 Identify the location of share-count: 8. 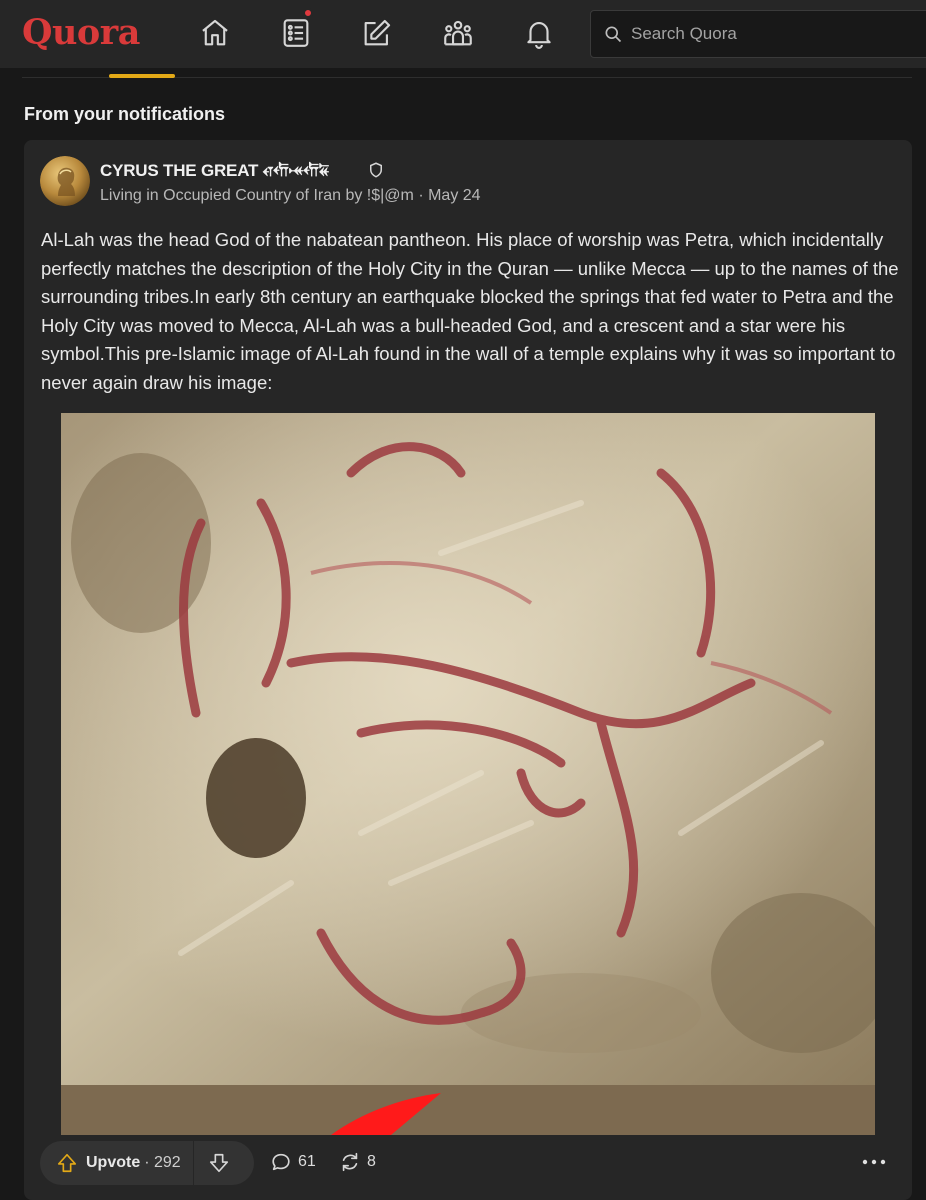
(371, 1161).